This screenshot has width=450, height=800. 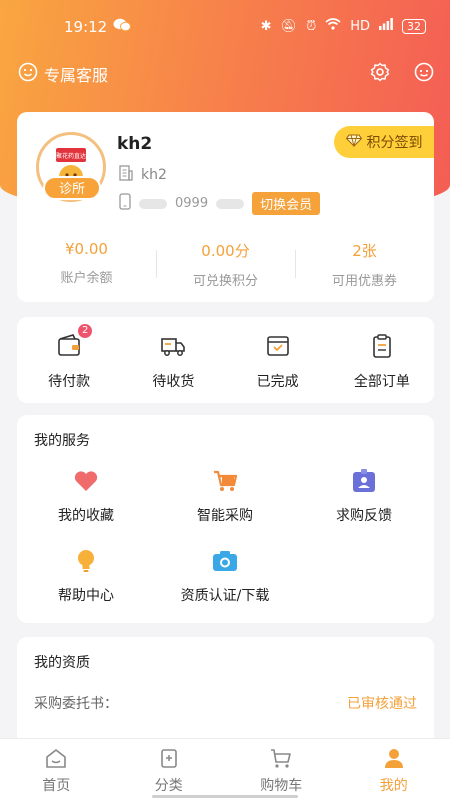 I want to click on message-icon, so click(x=424, y=72).